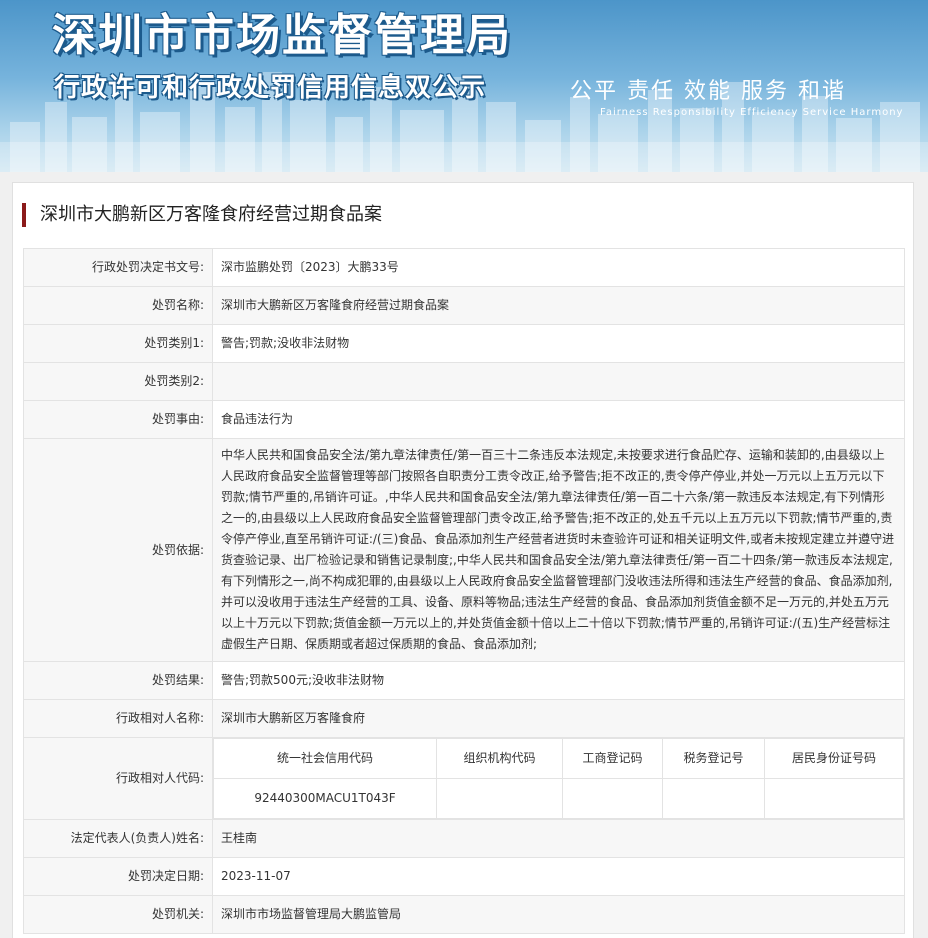 The height and width of the screenshot is (938, 928). Describe the element at coordinates (118, 267) in the screenshot. I see `field-label: 行政处罚决定书文号:` at that location.